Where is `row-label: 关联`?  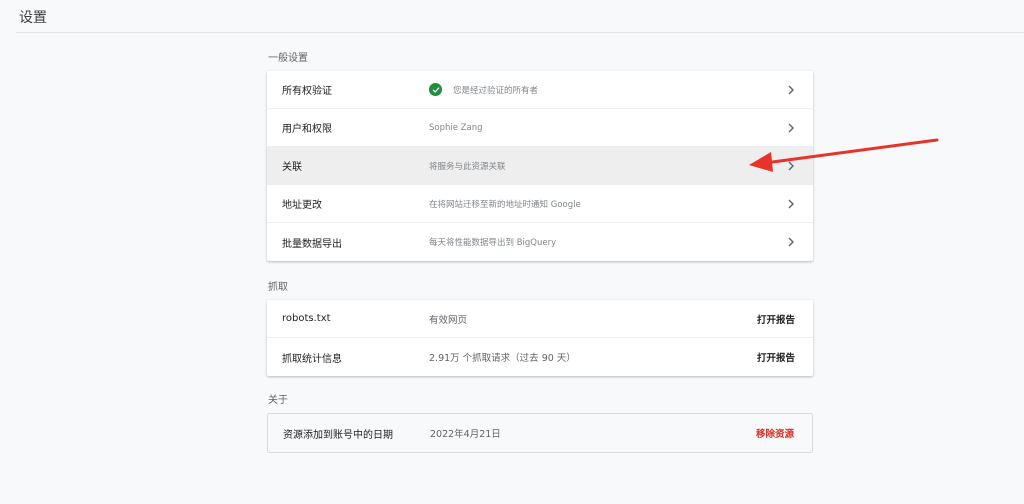 row-label: 关联 is located at coordinates (292, 167).